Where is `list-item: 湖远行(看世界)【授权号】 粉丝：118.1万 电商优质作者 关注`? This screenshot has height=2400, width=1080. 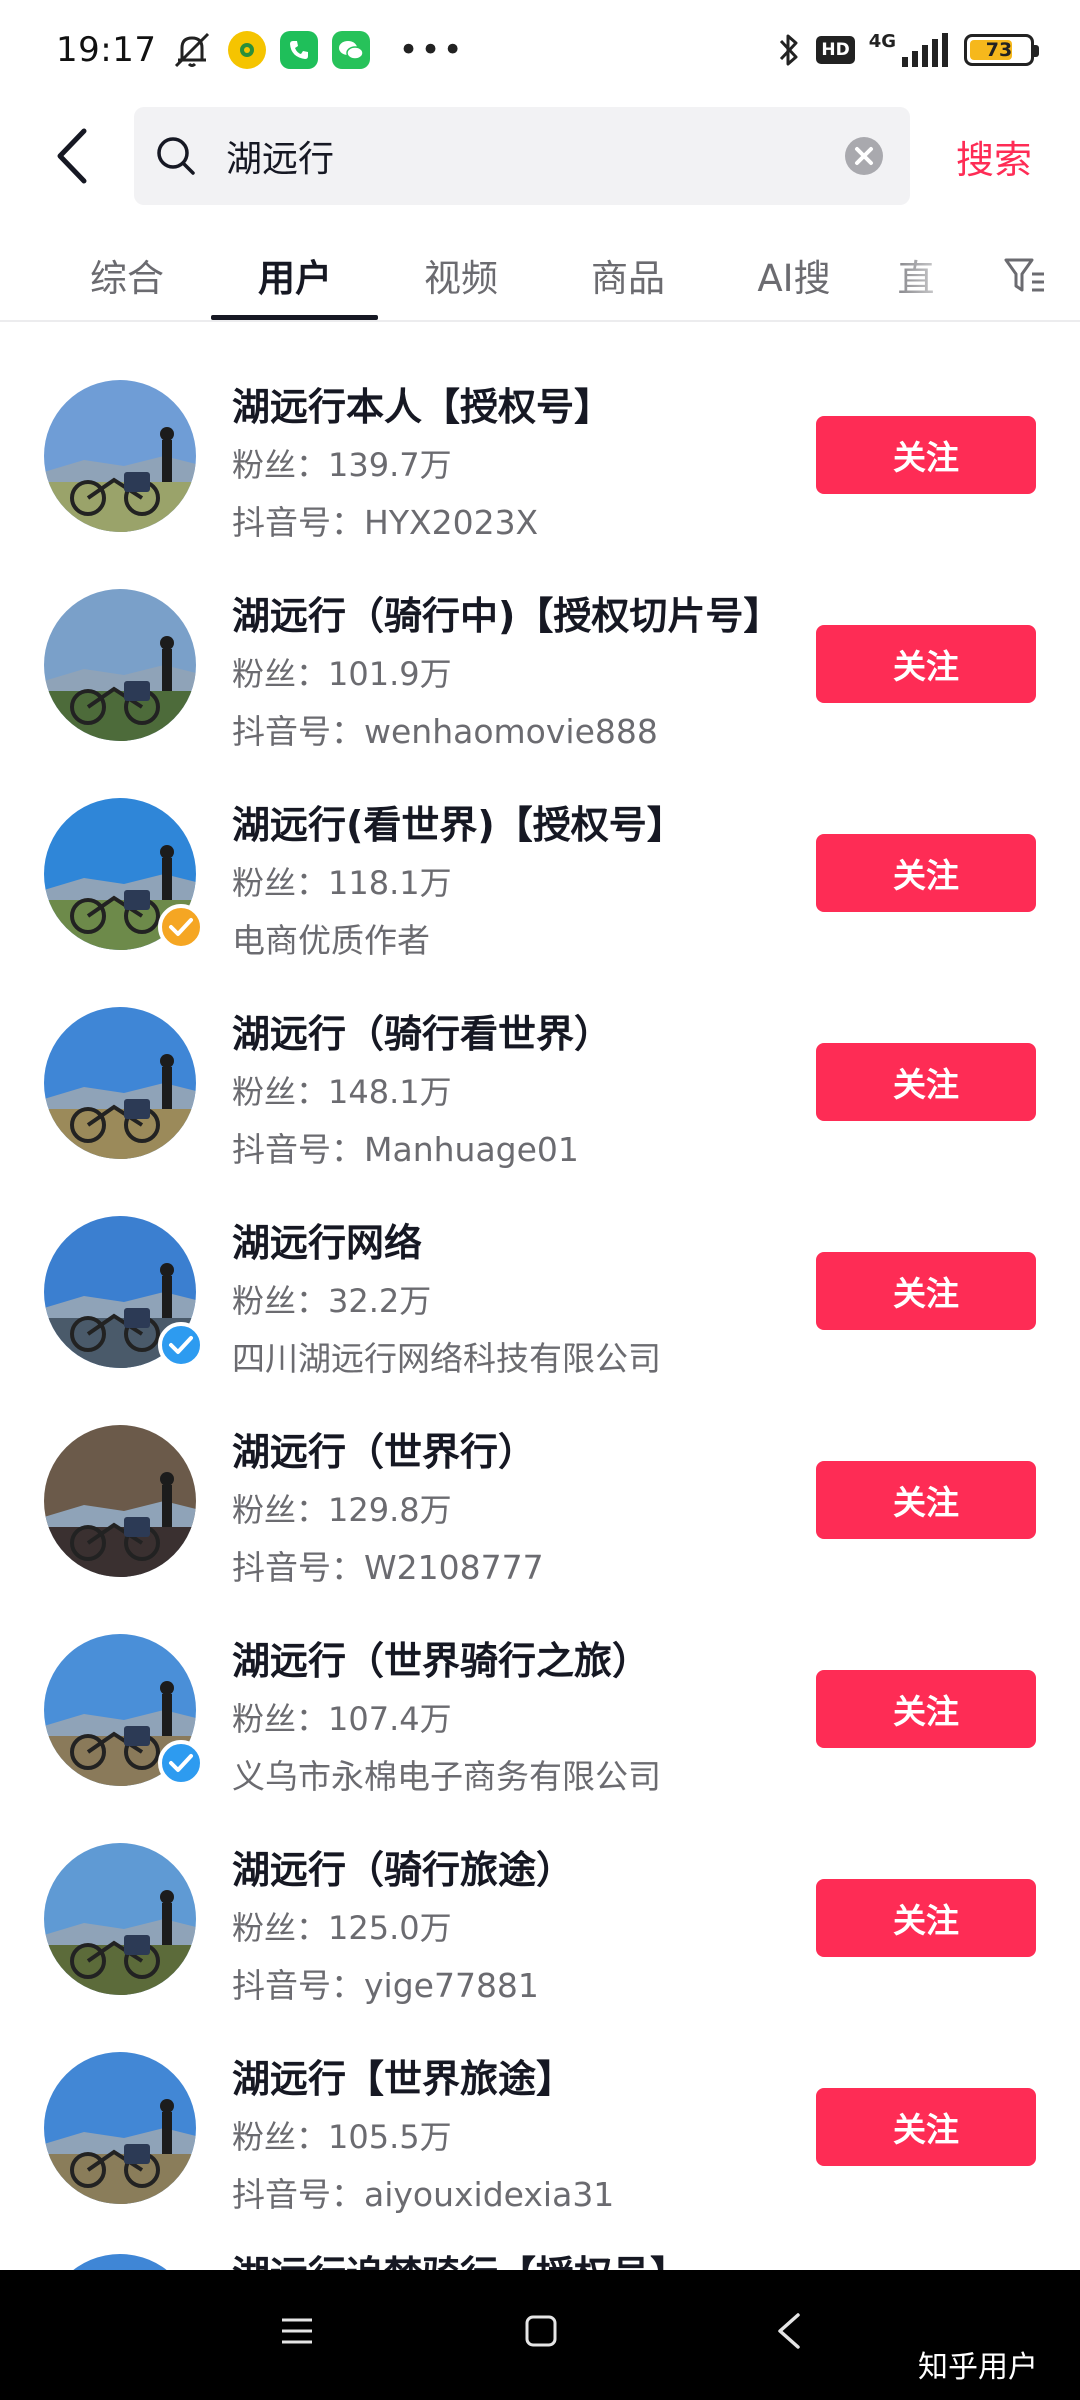
list-item: 湖远行(看世界)【授权号】 粉丝：118.1万 电商优质作者 关注 is located at coordinates (540, 852).